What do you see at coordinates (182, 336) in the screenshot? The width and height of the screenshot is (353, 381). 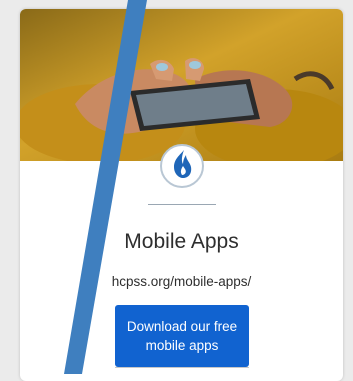 I see `download-apps-button: Download our free mobile apps` at bounding box center [182, 336].